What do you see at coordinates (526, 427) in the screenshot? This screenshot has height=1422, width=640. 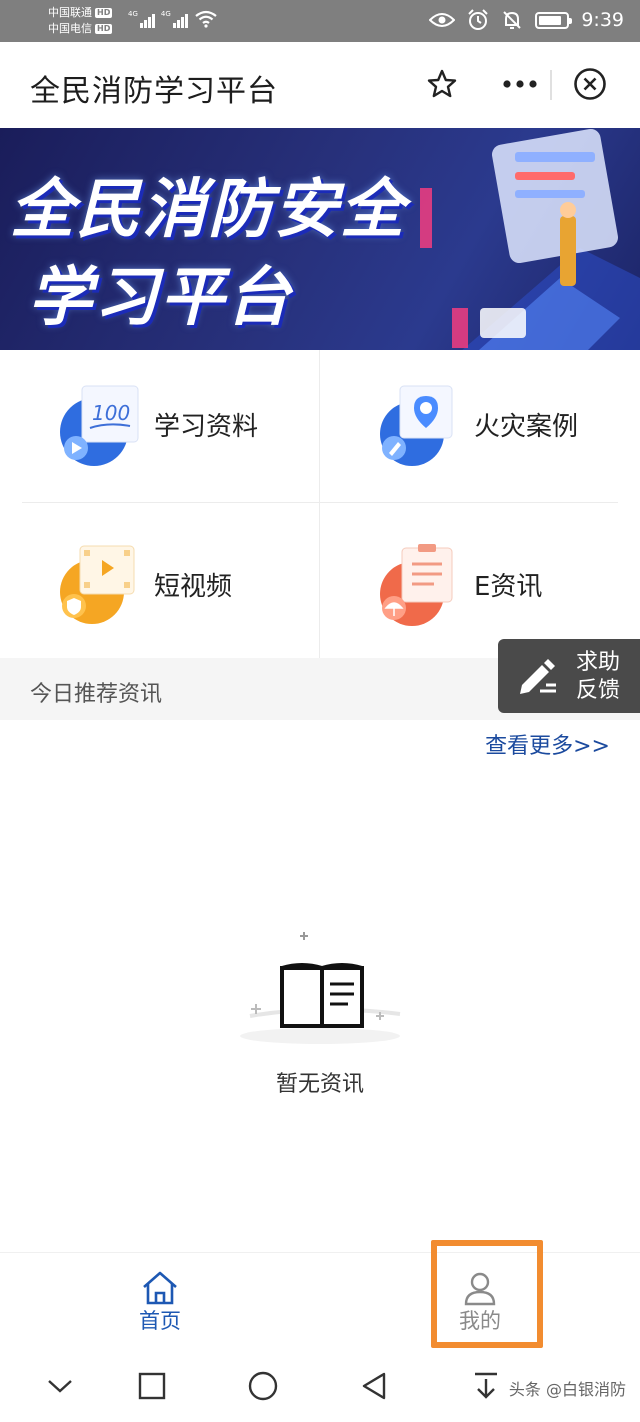 I see `menu-label: 火灾案例` at bounding box center [526, 427].